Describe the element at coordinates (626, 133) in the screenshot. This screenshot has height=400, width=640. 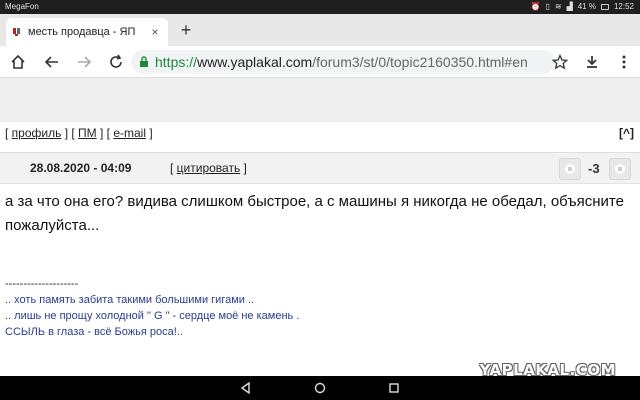
I see `to-top-link: [^]` at that location.